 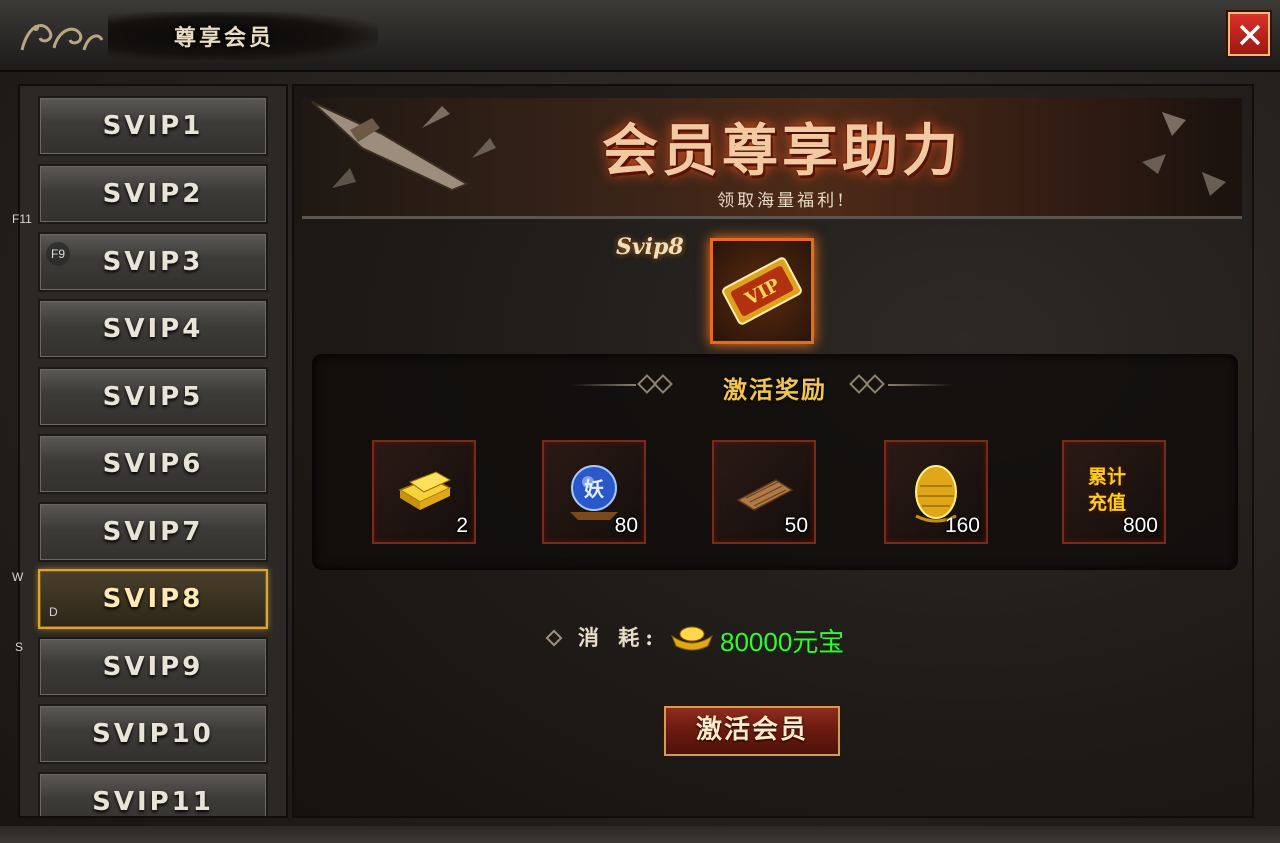 I want to click on vip-ticket-icon: VIP, so click(x=762, y=291).